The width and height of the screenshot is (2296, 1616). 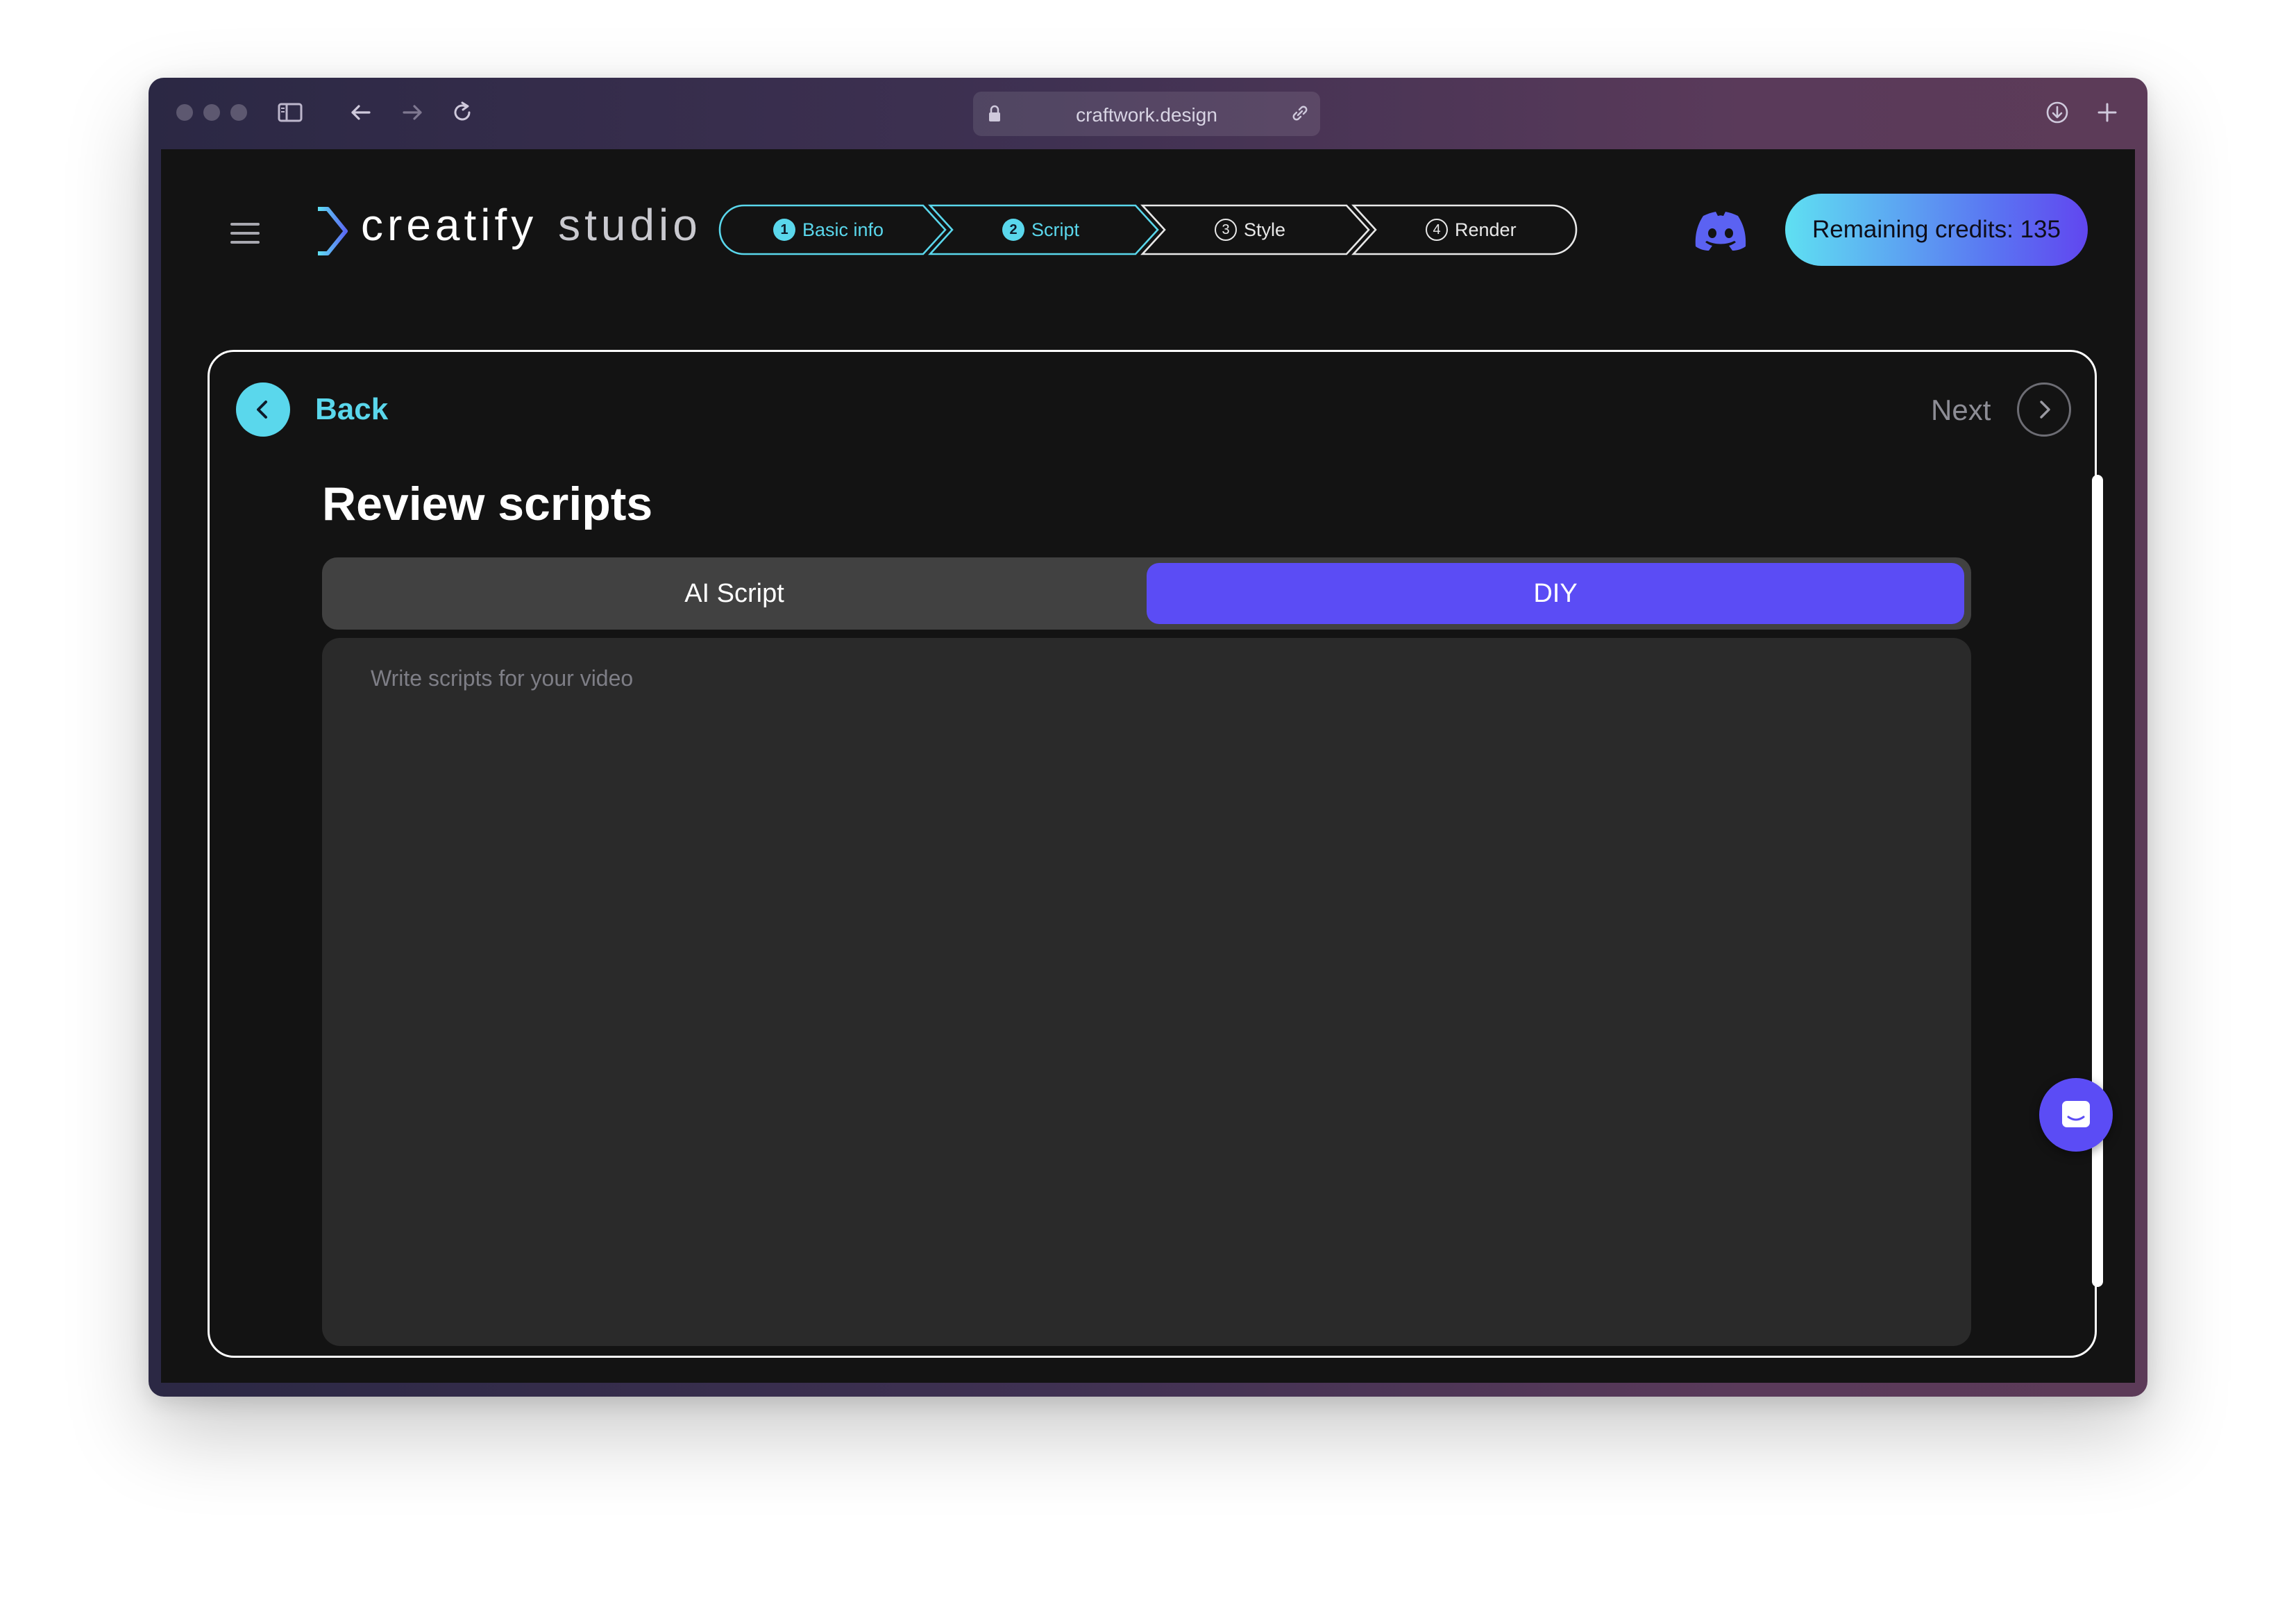 I want to click on logo-text: creatify studio, so click(x=532, y=225).